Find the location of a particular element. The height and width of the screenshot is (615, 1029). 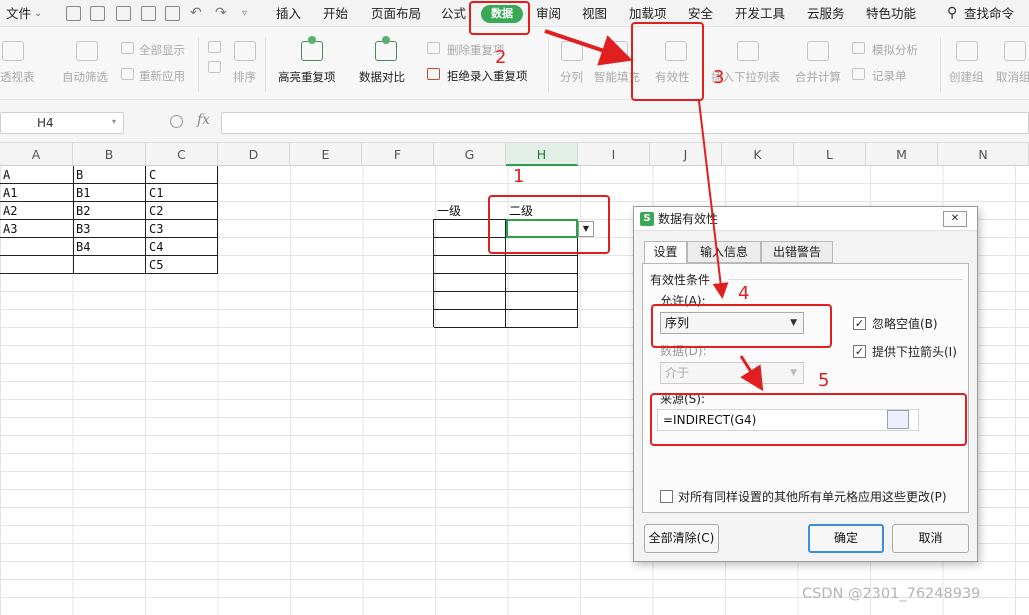

ungroup-button: 取消组 is located at coordinates (1012, 77).